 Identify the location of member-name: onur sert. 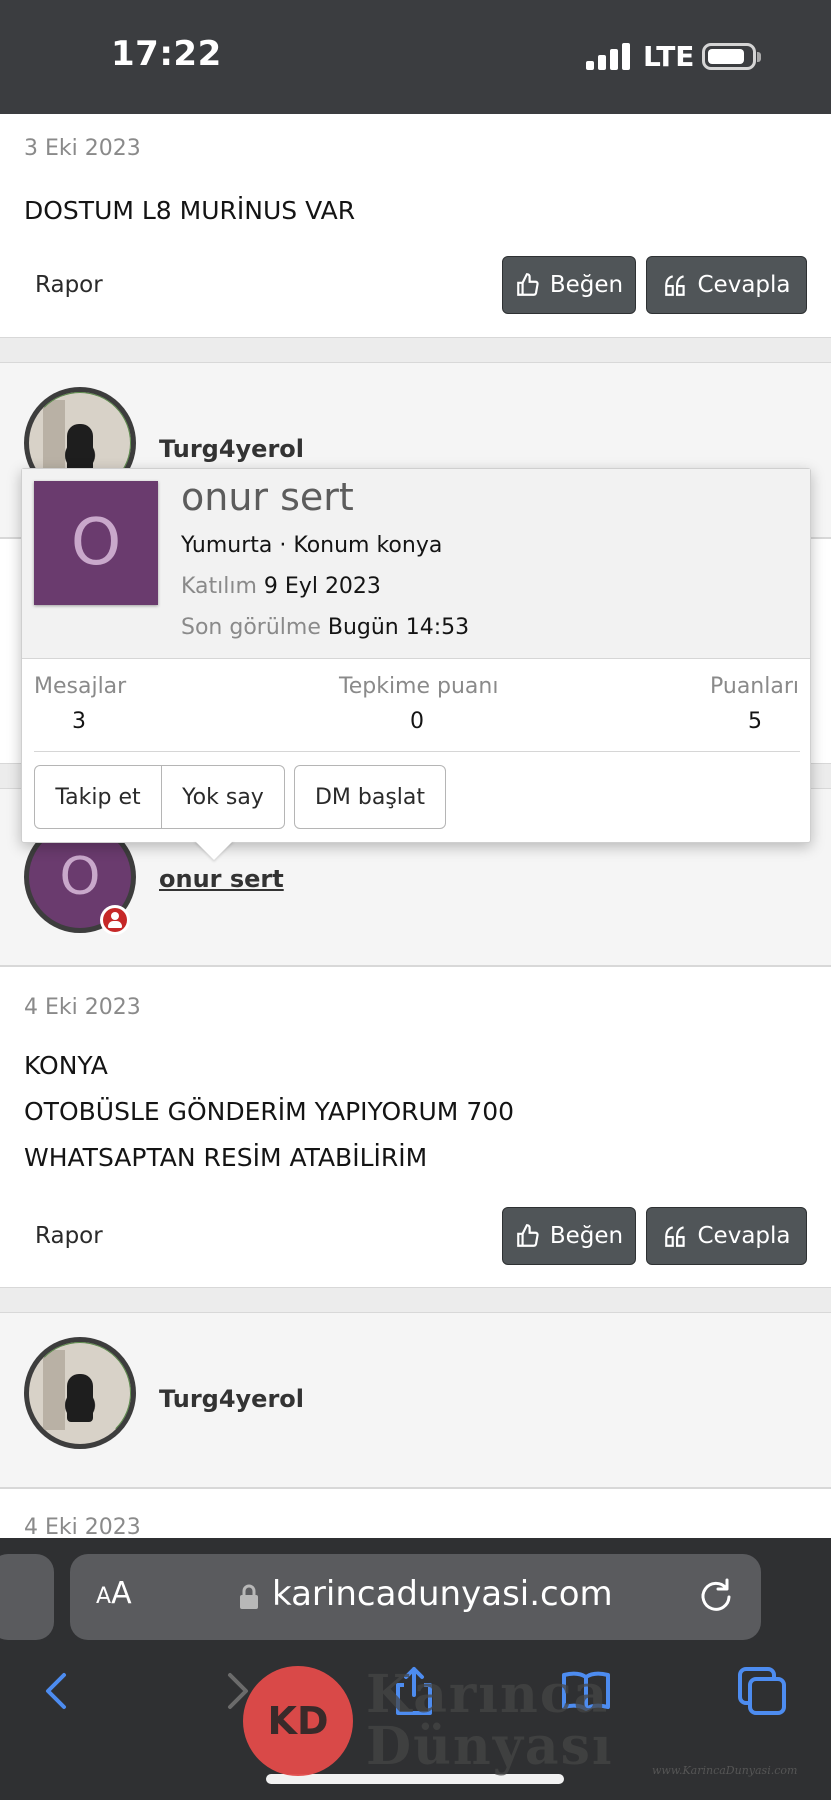
(267, 497).